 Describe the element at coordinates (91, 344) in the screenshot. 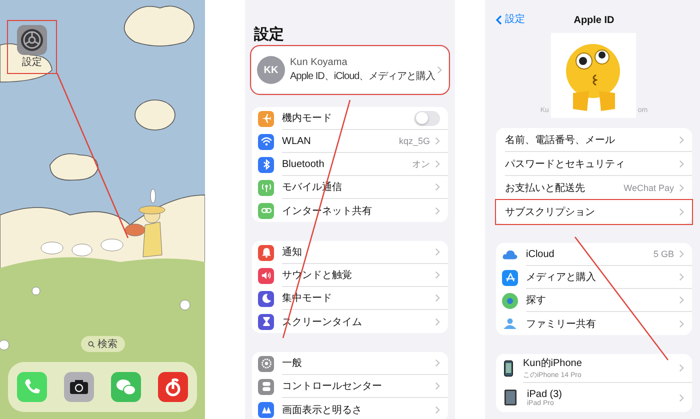

I see `search-icon` at that location.